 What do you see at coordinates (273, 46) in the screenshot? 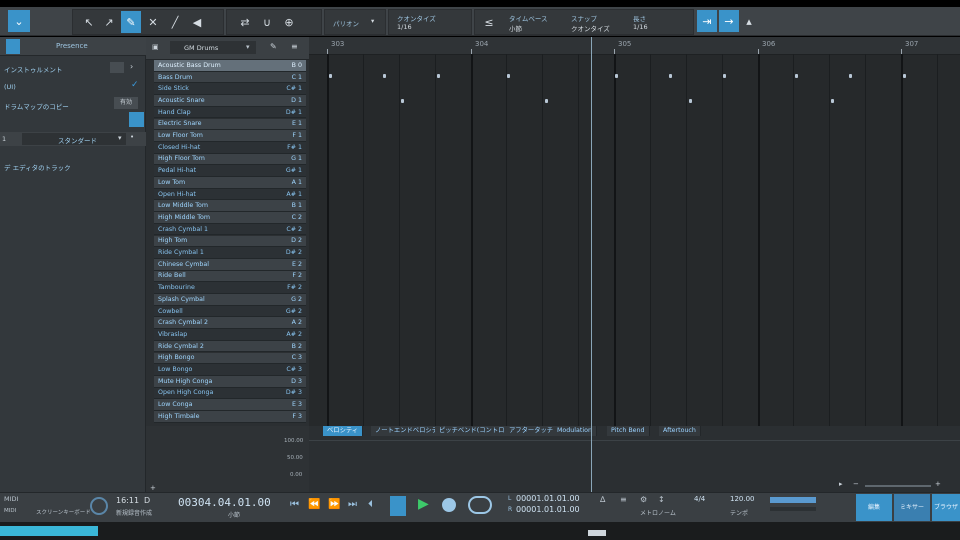
I see `pencil-icon: ✎` at bounding box center [273, 46].